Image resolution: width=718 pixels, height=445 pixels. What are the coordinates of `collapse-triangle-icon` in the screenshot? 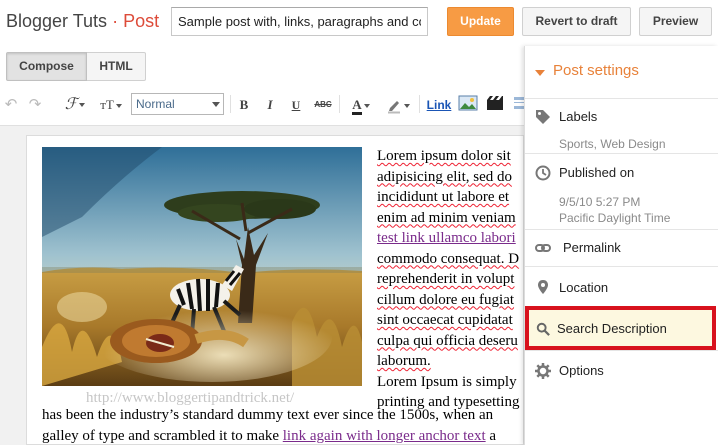 It's located at (540, 73).